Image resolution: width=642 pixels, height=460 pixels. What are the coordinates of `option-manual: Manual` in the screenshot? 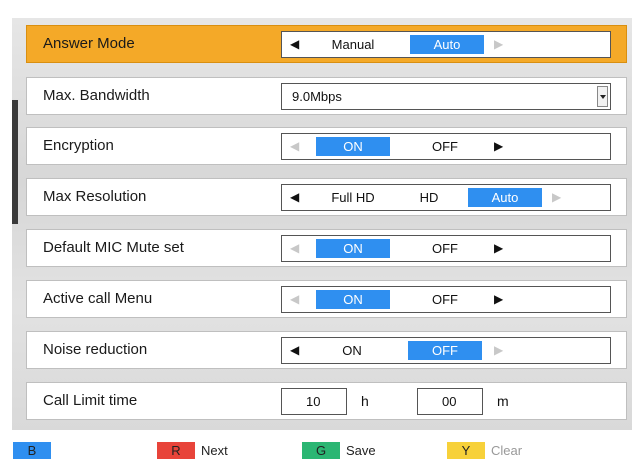 It's located at (353, 44).